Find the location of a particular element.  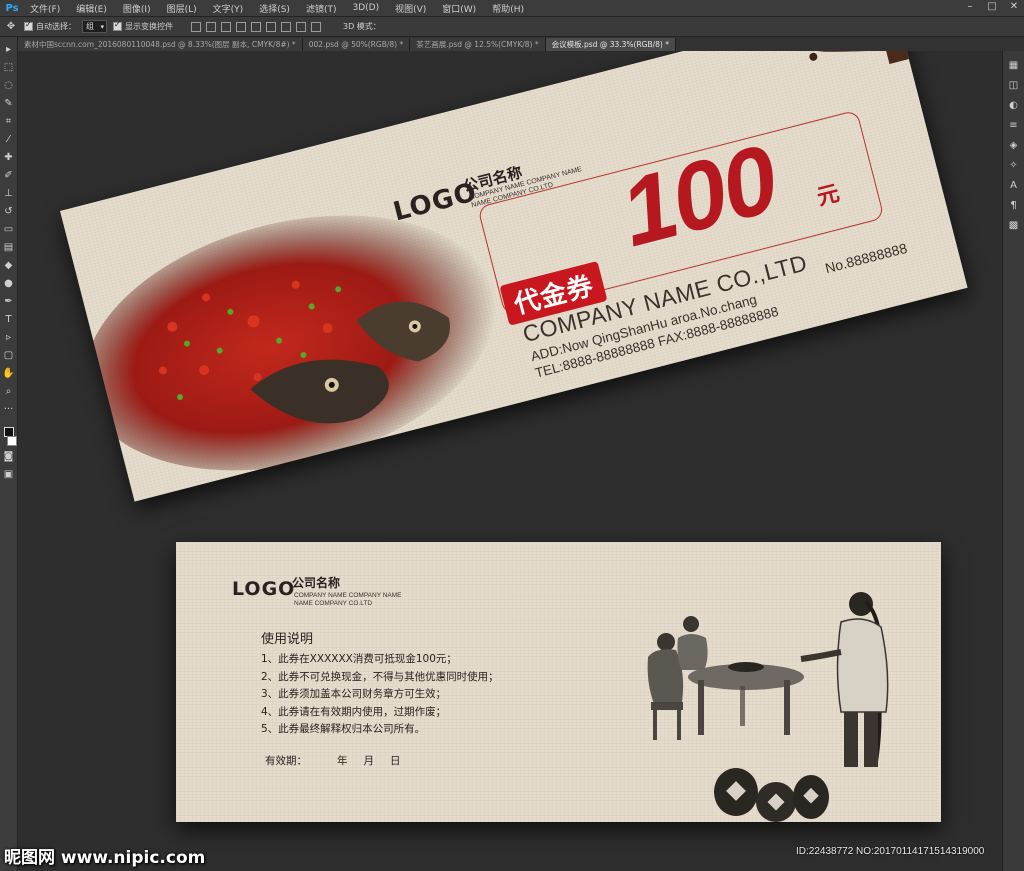

close-icon: ✕ is located at coordinates (1014, 7).